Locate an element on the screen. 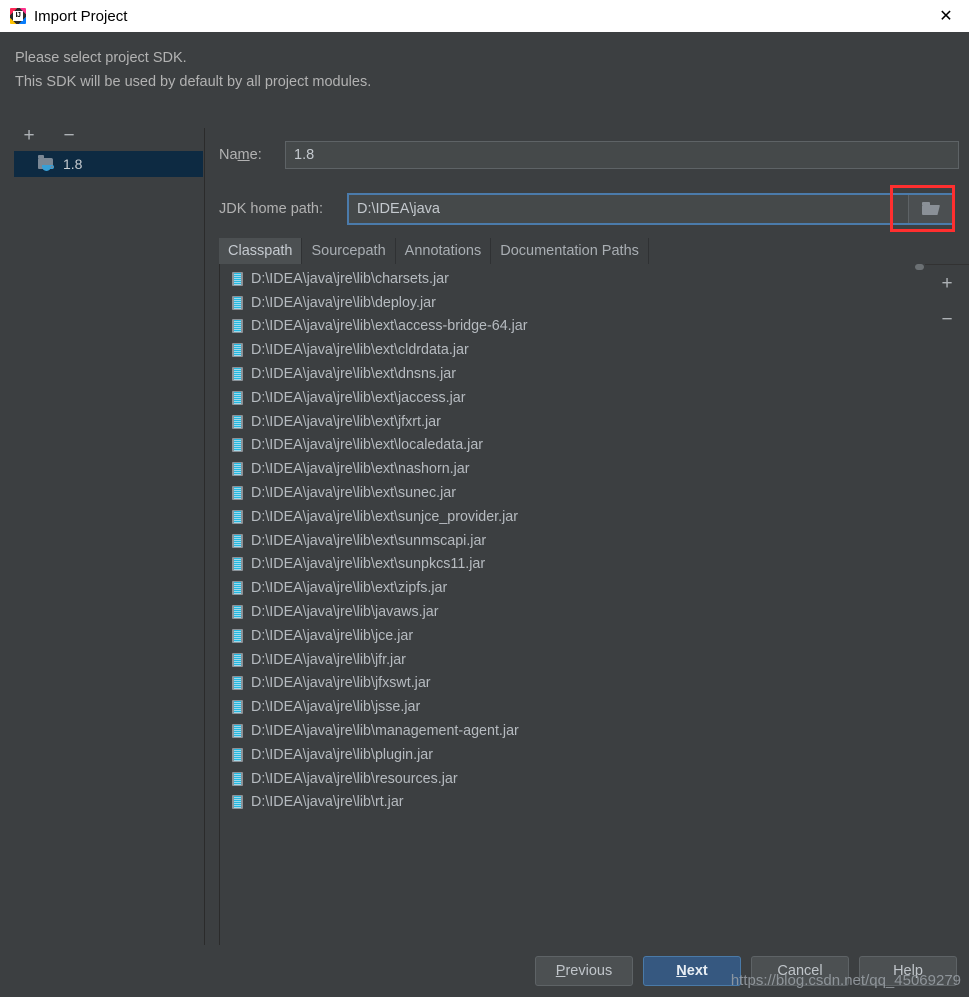 The width and height of the screenshot is (969, 997). classpath-row: D:\IDEA\java\jre\lib\jsse.jar is located at coordinates (572, 707).